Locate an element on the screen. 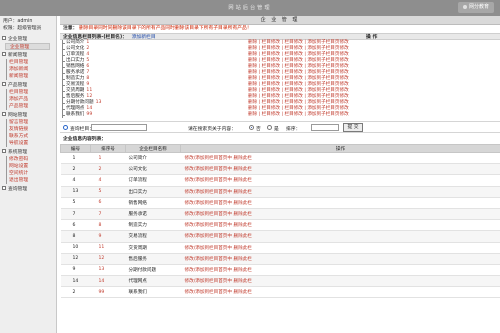 This screenshot has height=333, width=500. table-row: 10 11 交货周期 修改/添加到栏目首页中 删除此栏 is located at coordinates (280, 247).